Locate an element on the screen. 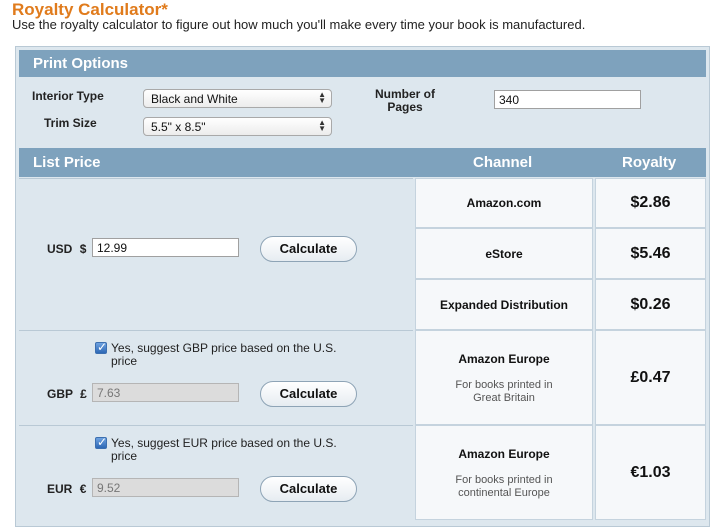  trim-size-value: 5.5" x 8.5" is located at coordinates (178, 127).